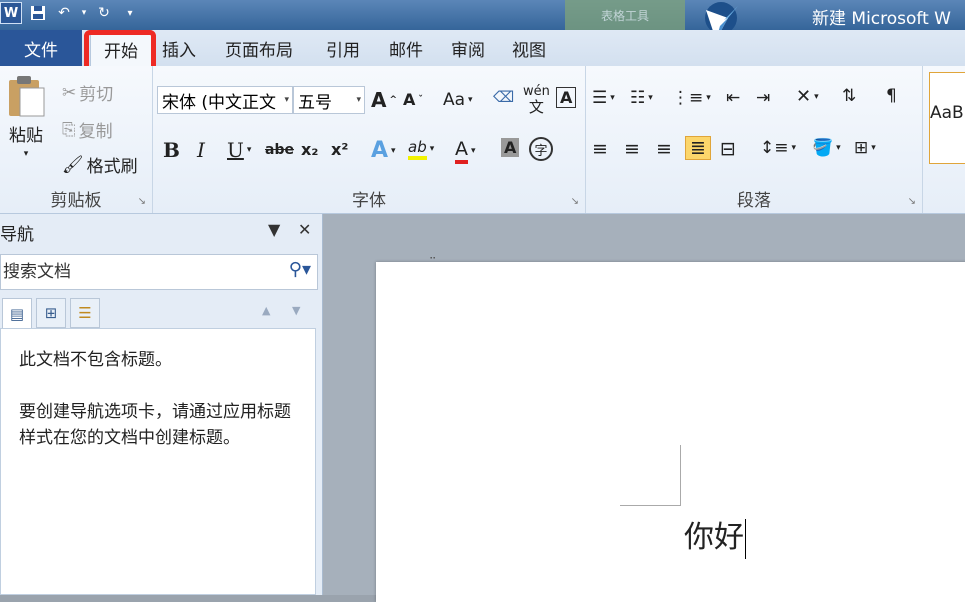 The image size is (965, 602). I want to click on borders-button: ⊞ ▾, so click(865, 148).